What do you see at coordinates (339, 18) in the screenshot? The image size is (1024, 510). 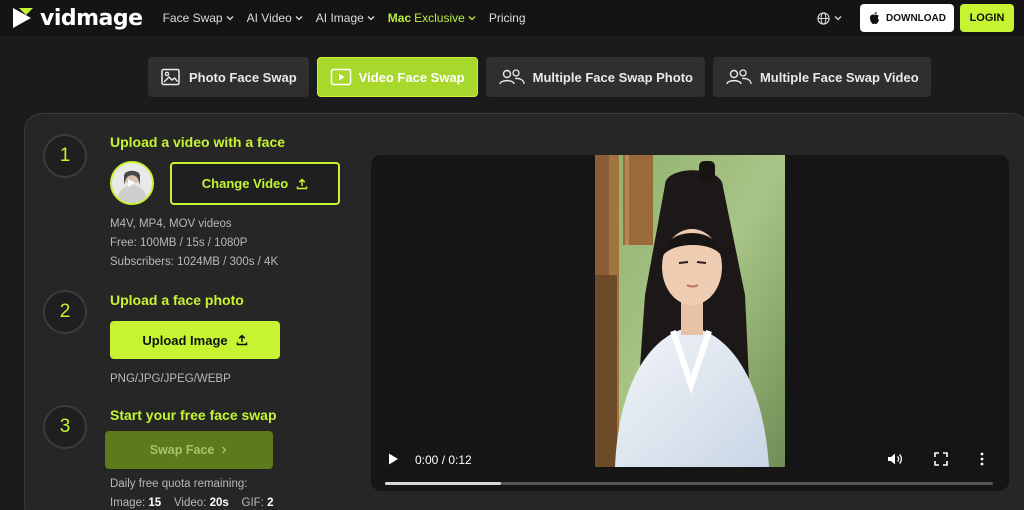 I see `menu-ai-image-label: AI Image` at bounding box center [339, 18].